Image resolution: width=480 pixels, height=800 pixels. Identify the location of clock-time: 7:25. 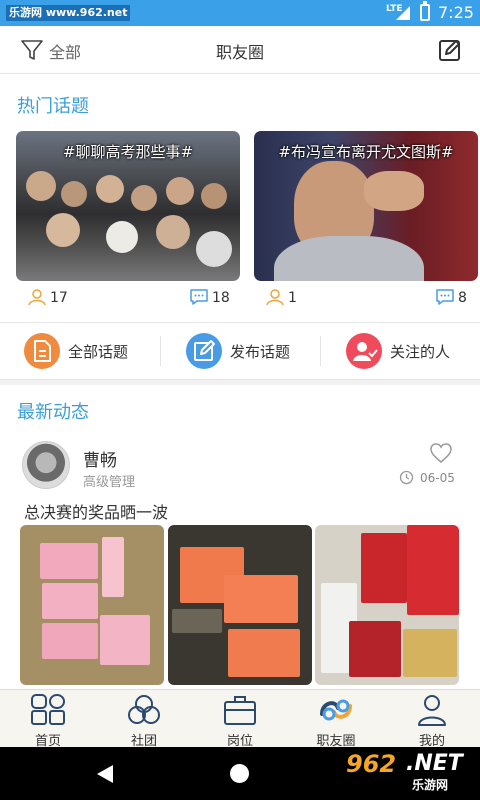
(456, 12).